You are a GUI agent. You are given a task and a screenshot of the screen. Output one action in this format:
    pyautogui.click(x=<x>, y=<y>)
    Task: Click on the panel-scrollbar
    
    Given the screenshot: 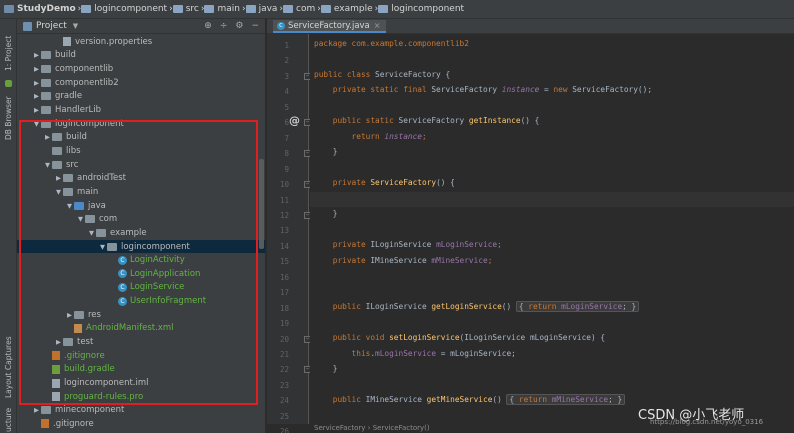 What is the action you would take?
    pyautogui.click(x=261, y=204)
    